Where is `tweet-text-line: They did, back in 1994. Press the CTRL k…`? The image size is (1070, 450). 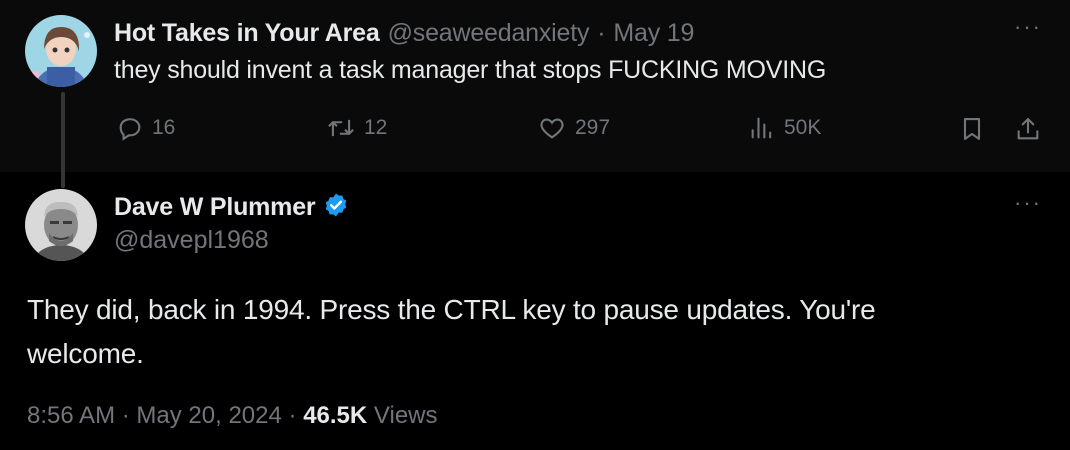
tweet-text-line: They did, back in 1994. Press the CTRL k… is located at coordinates (451, 309).